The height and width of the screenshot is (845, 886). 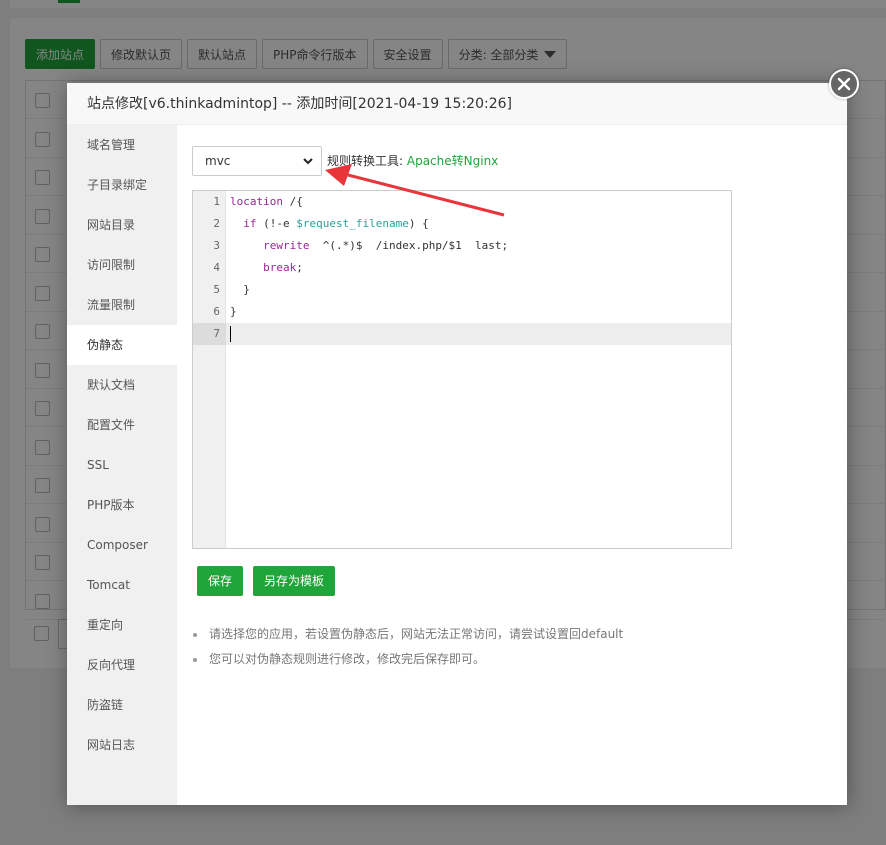 What do you see at coordinates (122, 345) in the screenshot?
I see `sidebar-item-5: 伪静态` at bounding box center [122, 345].